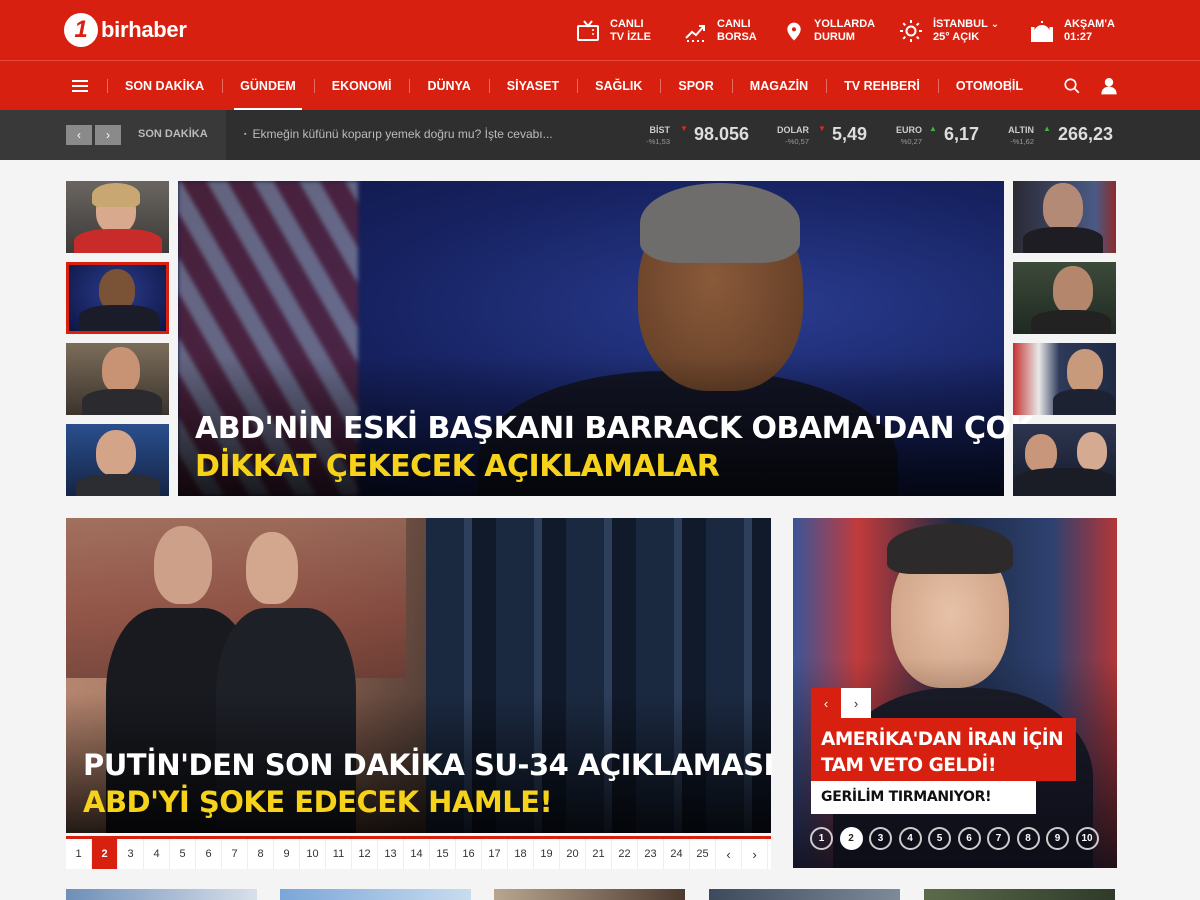  What do you see at coordinates (618, 86) in the screenshot?
I see `nav-item-saglik: SAĞLIK` at bounding box center [618, 86].